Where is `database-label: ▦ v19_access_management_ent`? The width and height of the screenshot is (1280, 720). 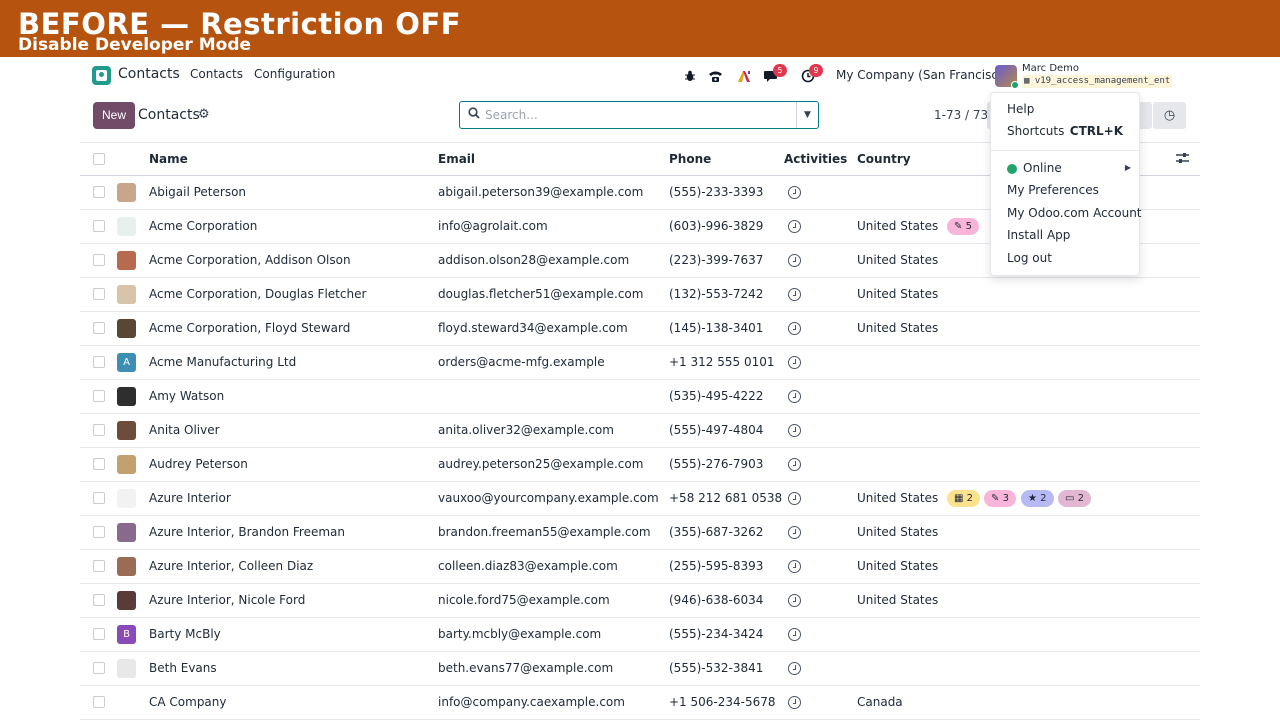 database-label: ▦ v19_access_management_ent is located at coordinates (1097, 81).